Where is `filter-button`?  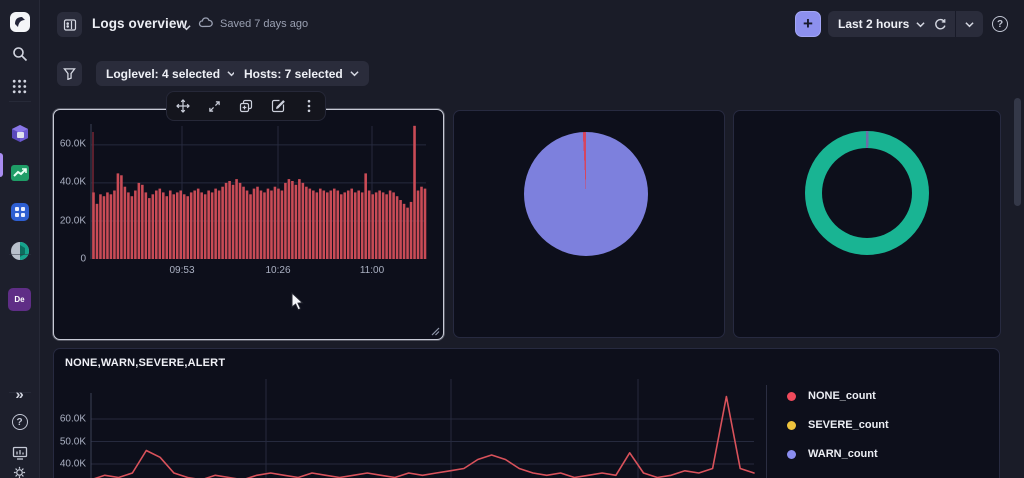 filter-button is located at coordinates (69, 73).